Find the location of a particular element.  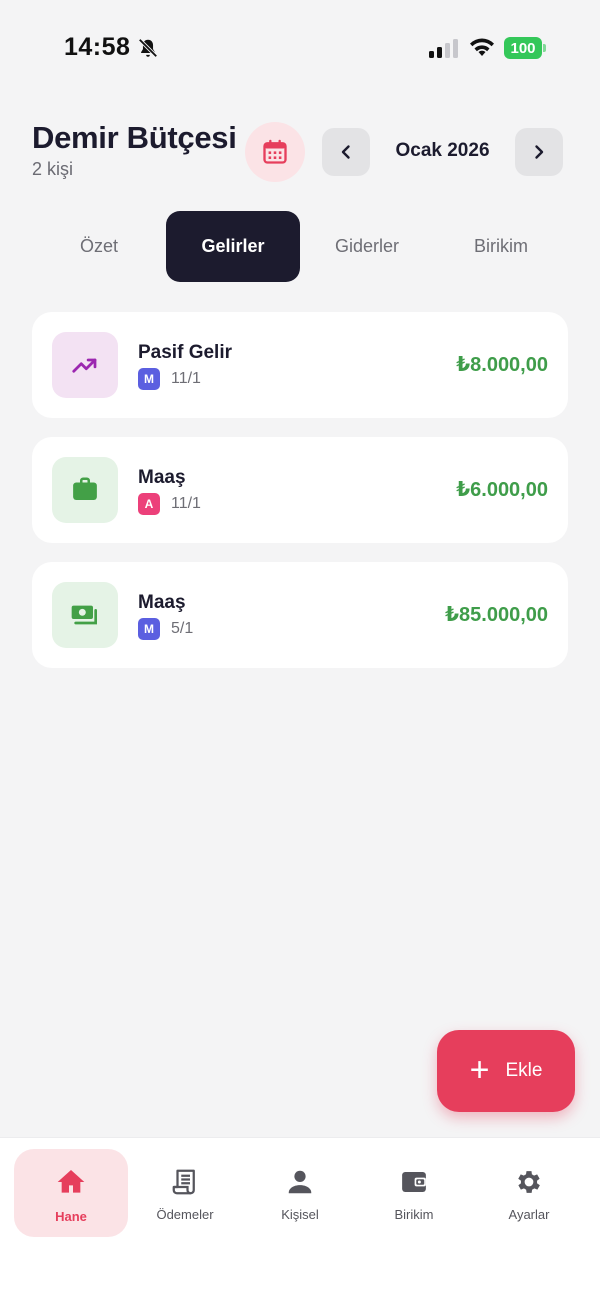

home-icon is located at coordinates (71, 1181).